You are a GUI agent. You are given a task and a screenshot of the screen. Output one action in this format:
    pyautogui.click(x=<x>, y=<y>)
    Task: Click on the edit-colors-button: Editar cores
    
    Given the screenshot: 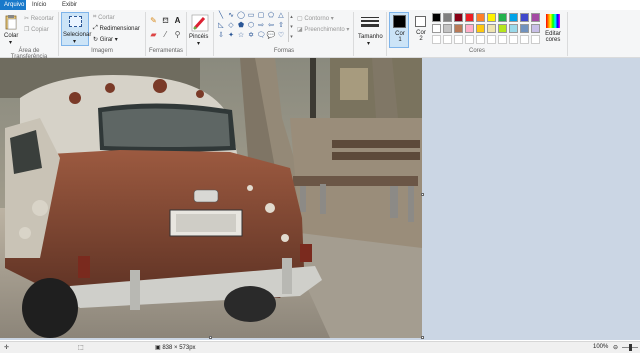 What is the action you would take?
    pyautogui.click(x=553, y=30)
    